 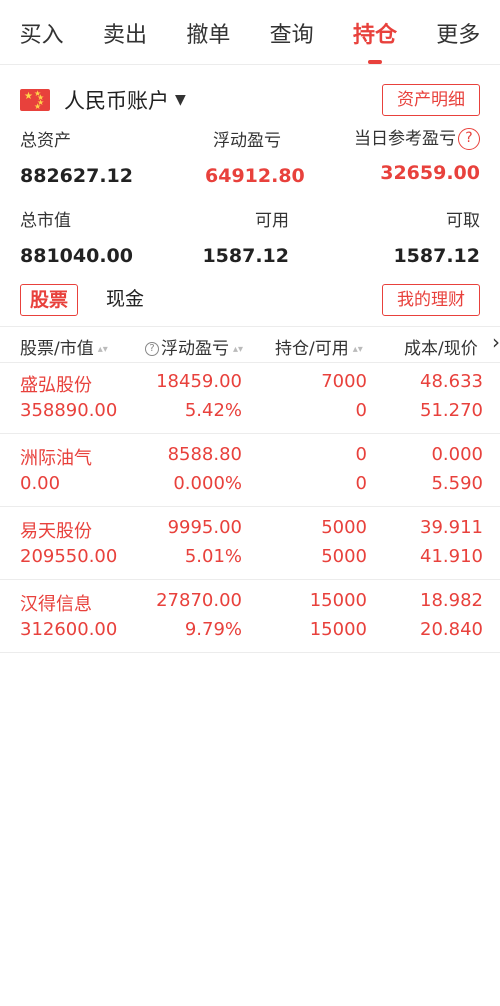 I want to click on header-position-label: 持仓/可用, so click(x=312, y=349).